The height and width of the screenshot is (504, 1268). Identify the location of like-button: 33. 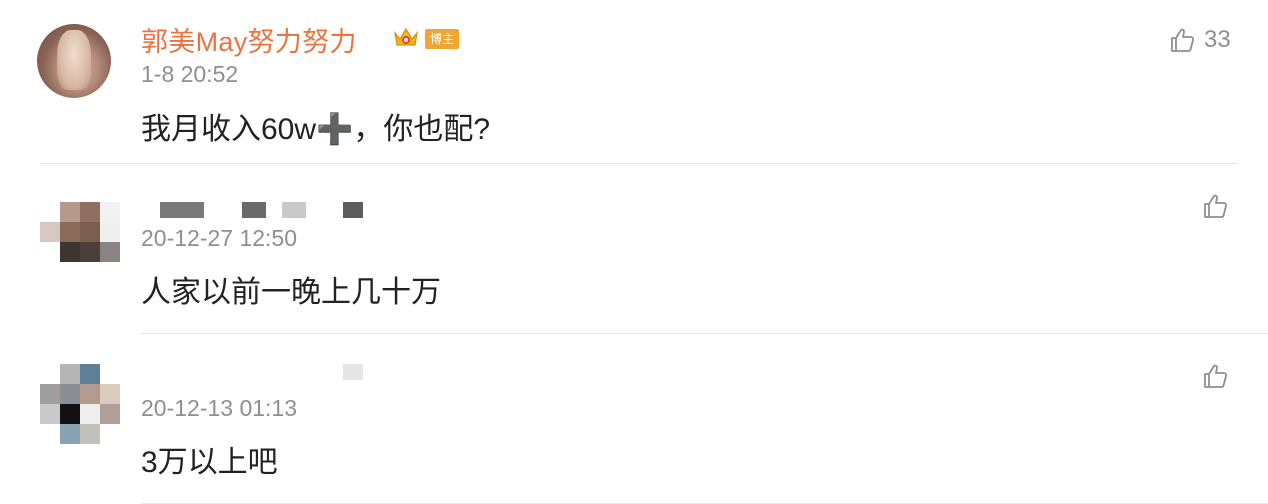
(1199, 40).